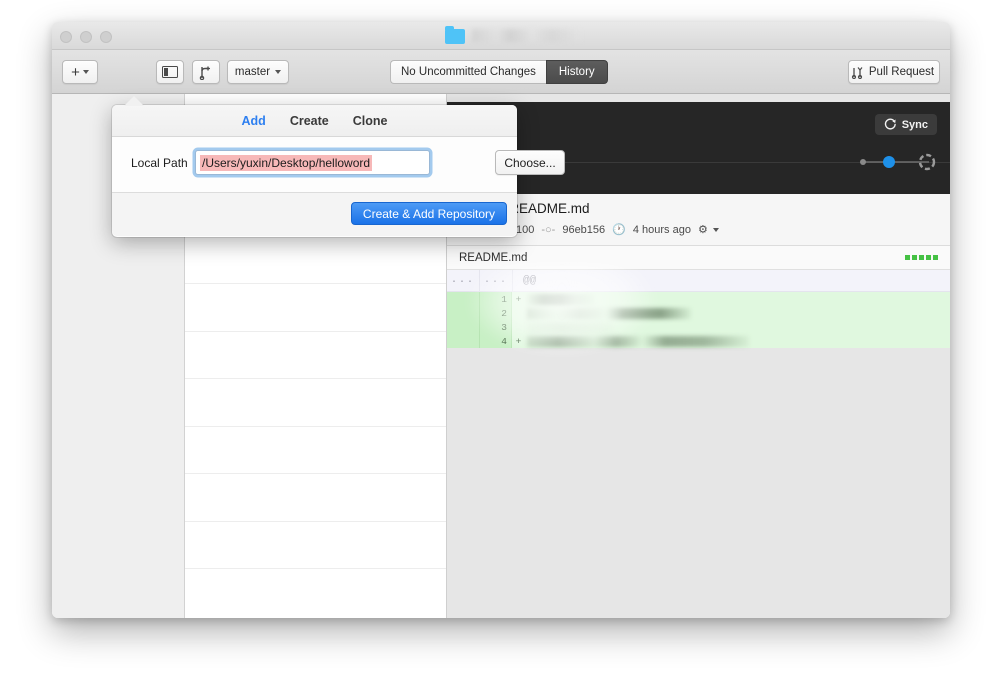  What do you see at coordinates (159, 163) in the screenshot?
I see `local-path-label: Local Path` at bounding box center [159, 163].